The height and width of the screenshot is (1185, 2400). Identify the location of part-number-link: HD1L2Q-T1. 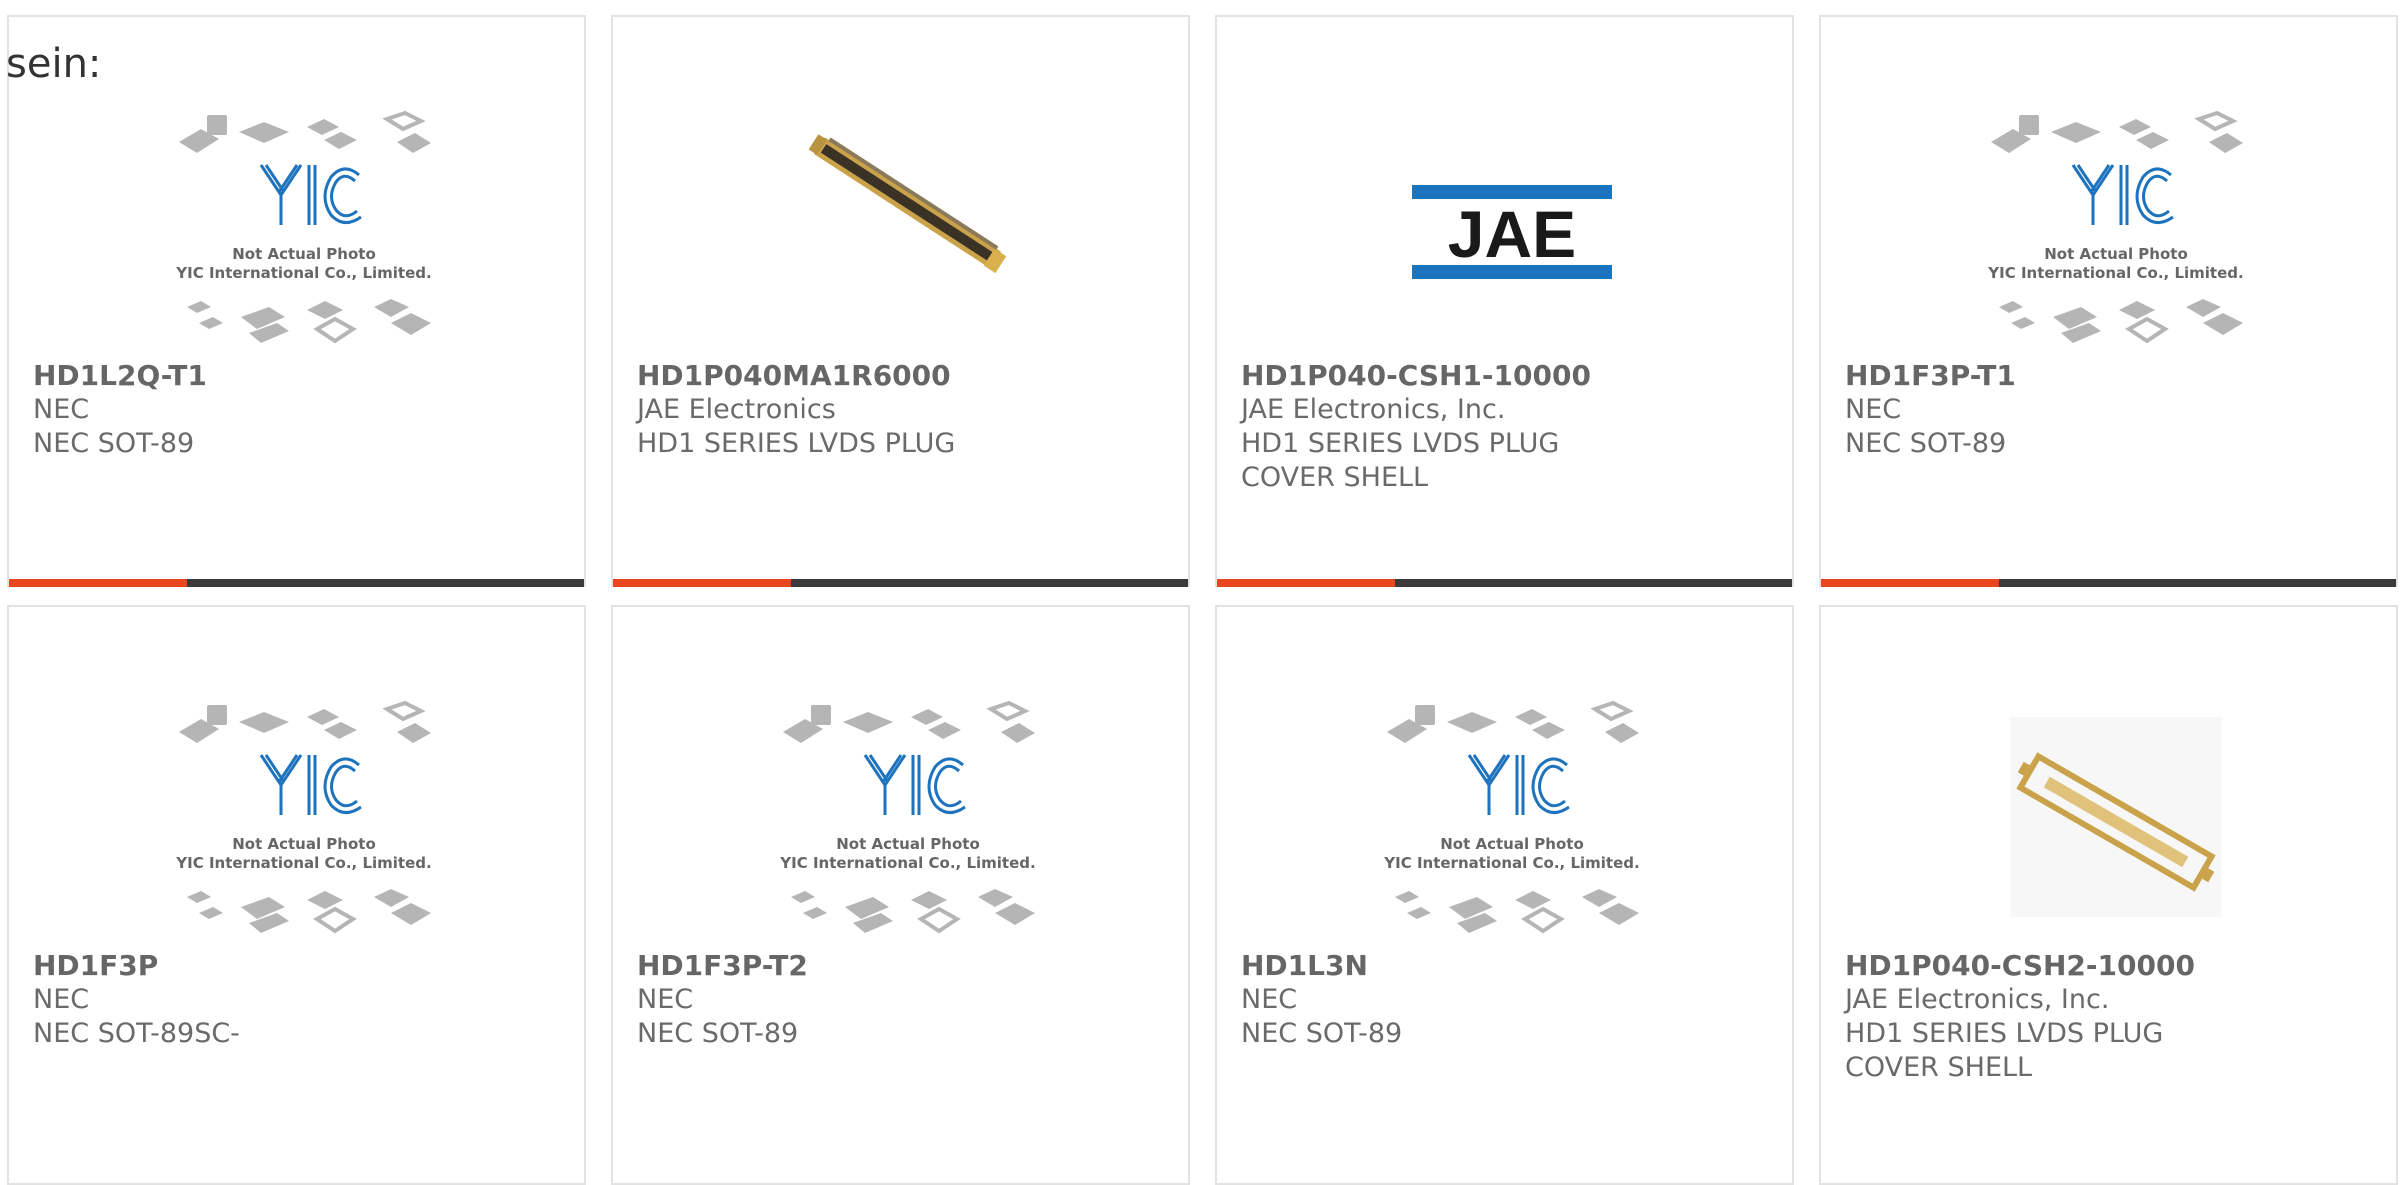
(293, 376).